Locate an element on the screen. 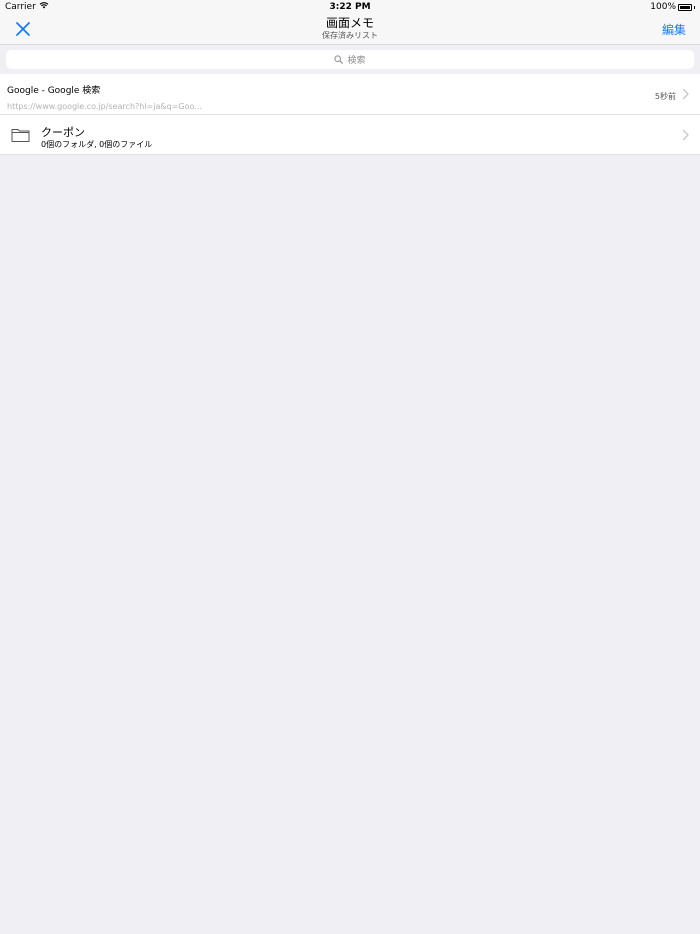  search-icon is located at coordinates (339, 59).